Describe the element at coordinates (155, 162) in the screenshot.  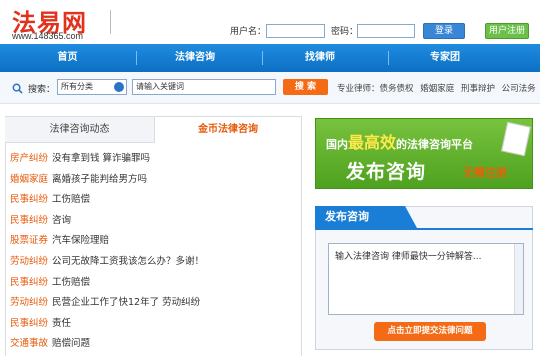
I see `list-item: 房产纠纷 没有拿到钱 算诈骗罪吗` at that location.